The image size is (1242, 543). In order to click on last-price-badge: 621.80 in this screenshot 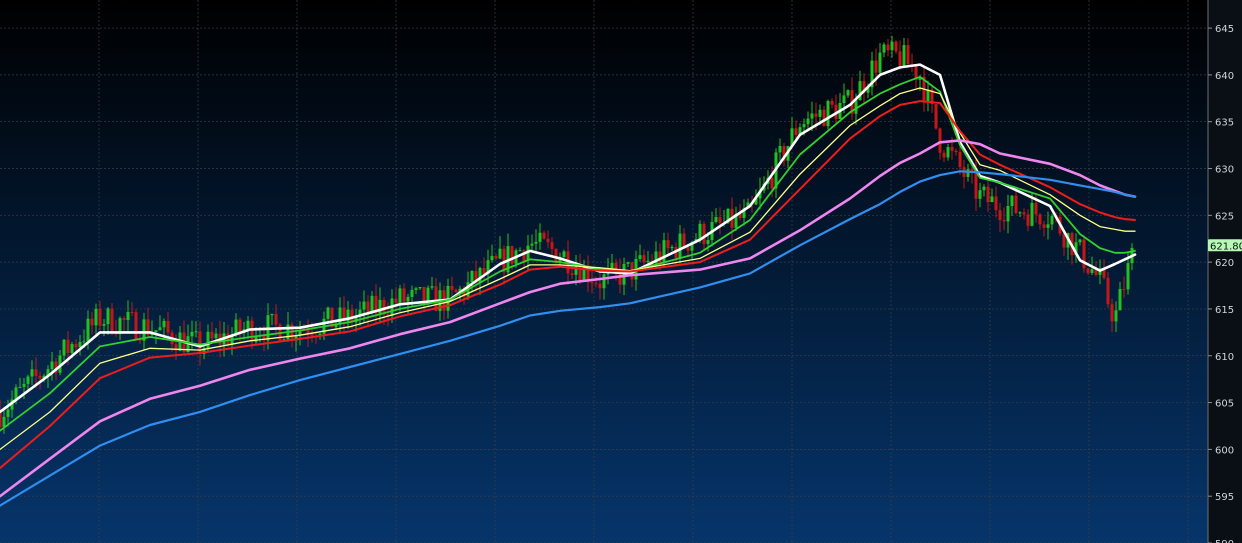, I will do `click(1225, 245)`.